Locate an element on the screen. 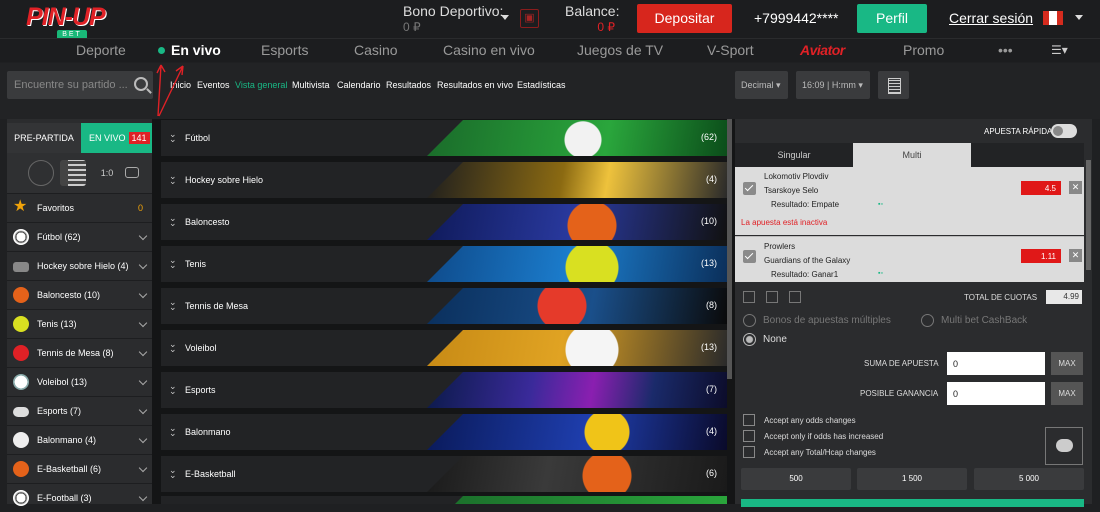 The width and height of the screenshot is (1100, 512). nav-en-vivo: En vivo is located at coordinates (196, 50).